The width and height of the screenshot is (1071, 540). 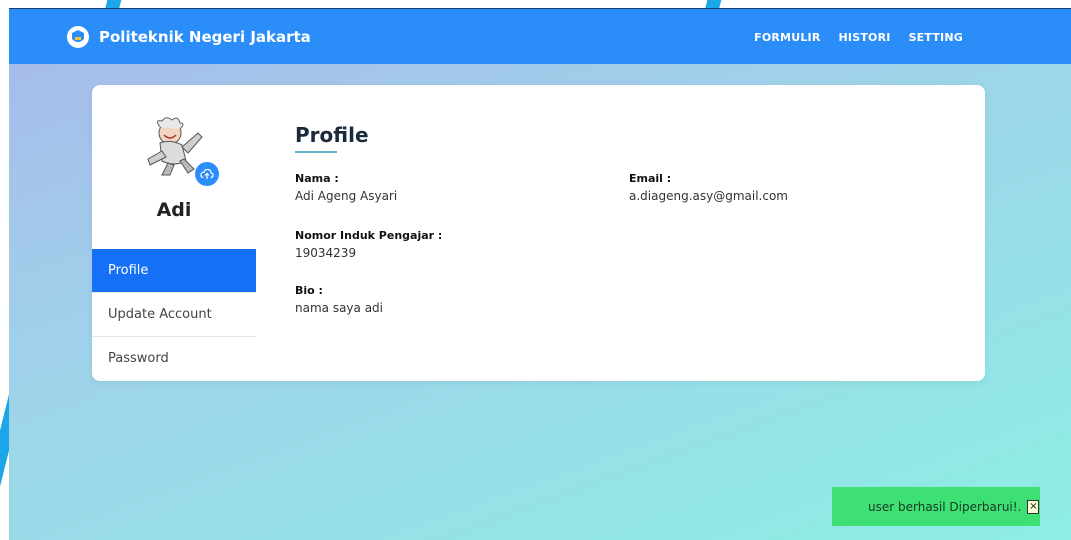 I want to click on menu-item-update-account: Update Account, so click(x=174, y=314).